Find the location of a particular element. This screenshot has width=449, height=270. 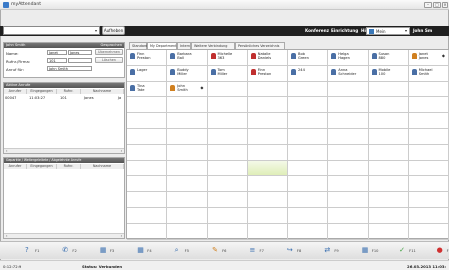

contact-card: Mobile 100 is located at coordinates (388, 73).